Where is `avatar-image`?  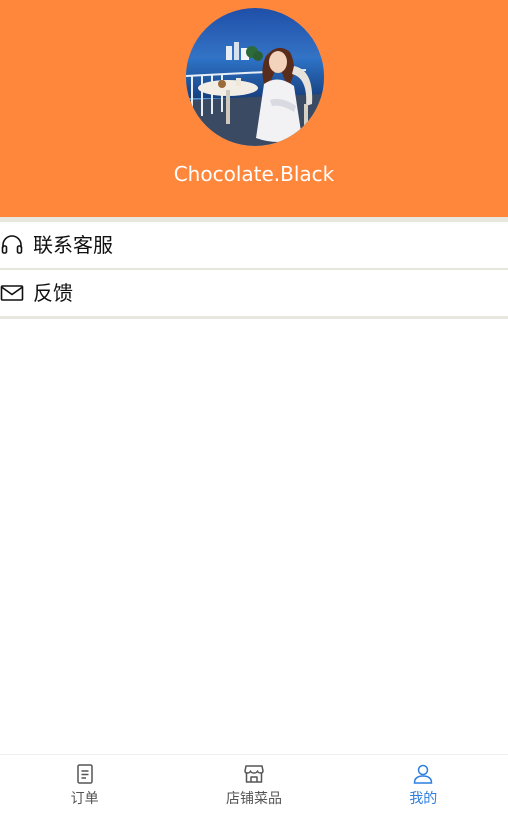
avatar-image is located at coordinates (255, 77).